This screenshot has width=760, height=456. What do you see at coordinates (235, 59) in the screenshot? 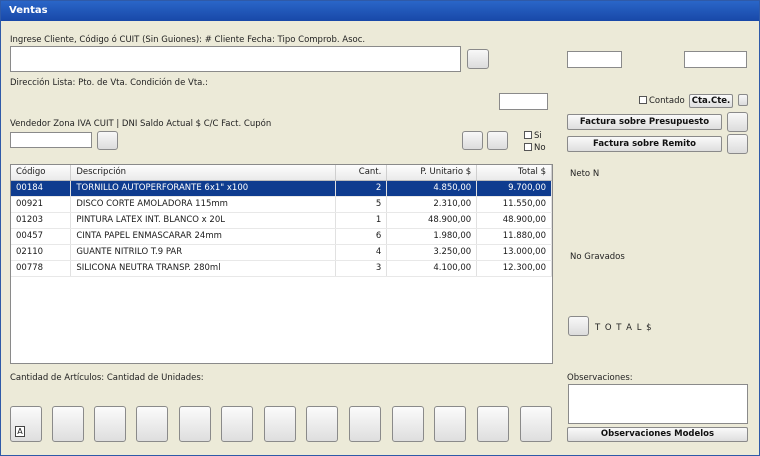
I see `cliente-input` at bounding box center [235, 59].